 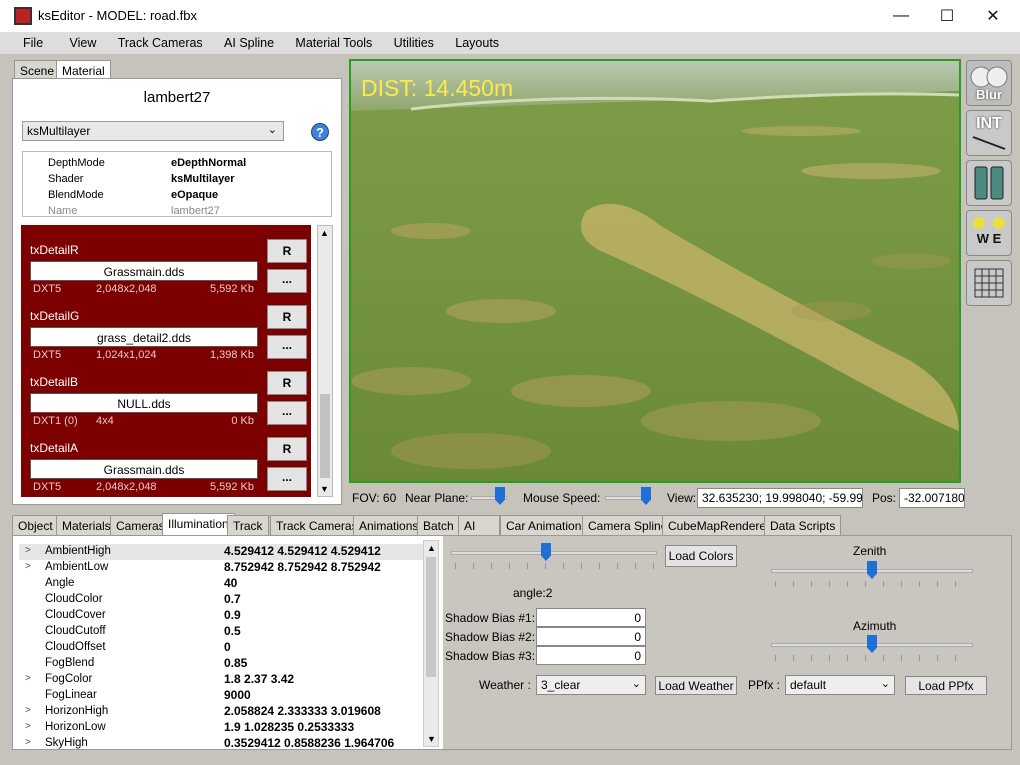 What do you see at coordinates (177, 180) in the screenshot?
I see `prop-row: Shader ksMultilayer` at bounding box center [177, 180].